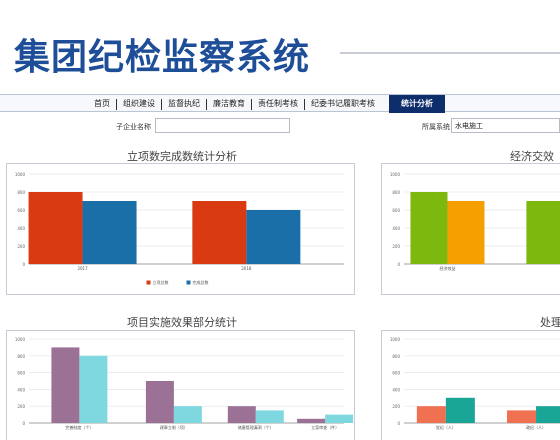  I want to click on nav-item-education: 廉洁教育, so click(229, 104).